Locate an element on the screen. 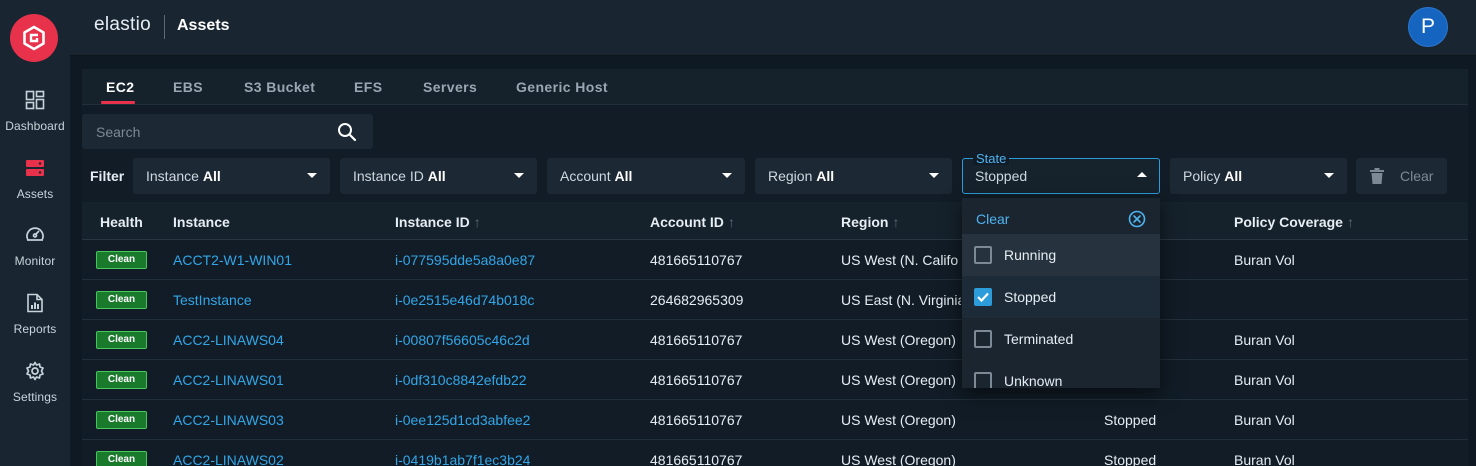  state-filter-menu: Clear Running Stopped Terminated Unknown is located at coordinates (1061, 293).